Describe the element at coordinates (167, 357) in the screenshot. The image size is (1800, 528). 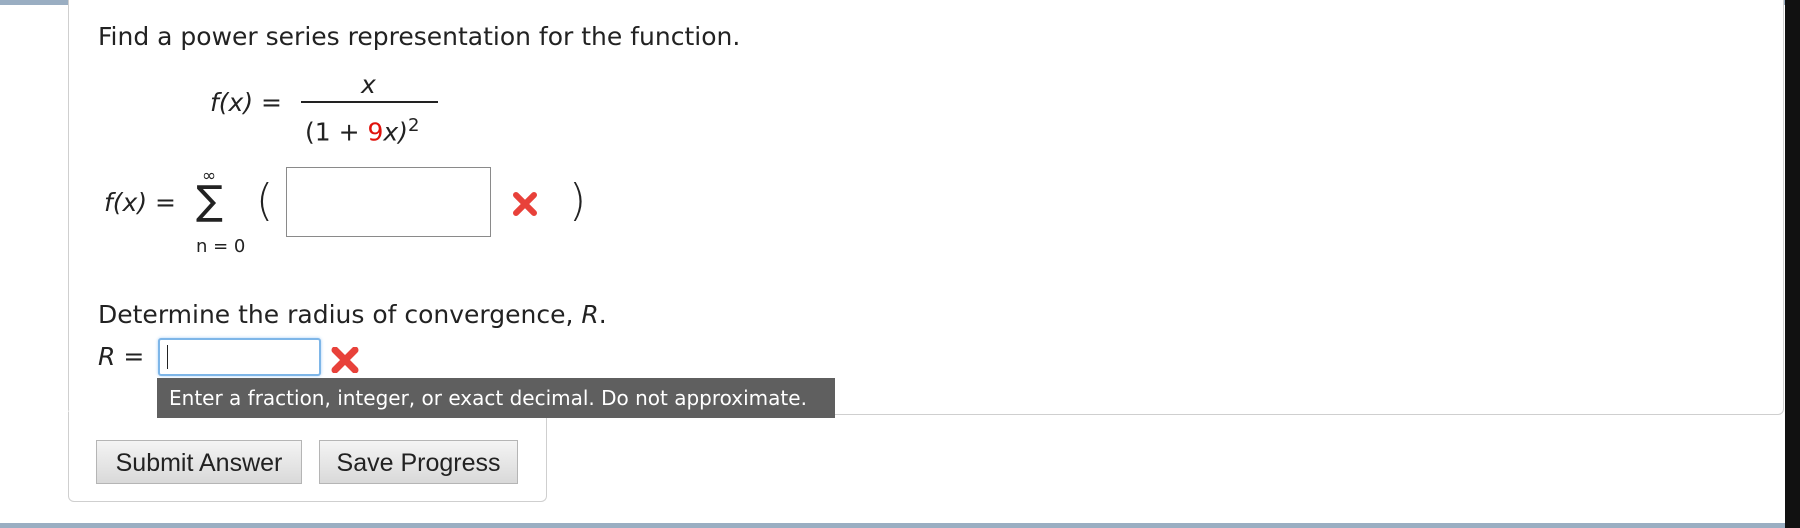
I see `text-caret` at that location.